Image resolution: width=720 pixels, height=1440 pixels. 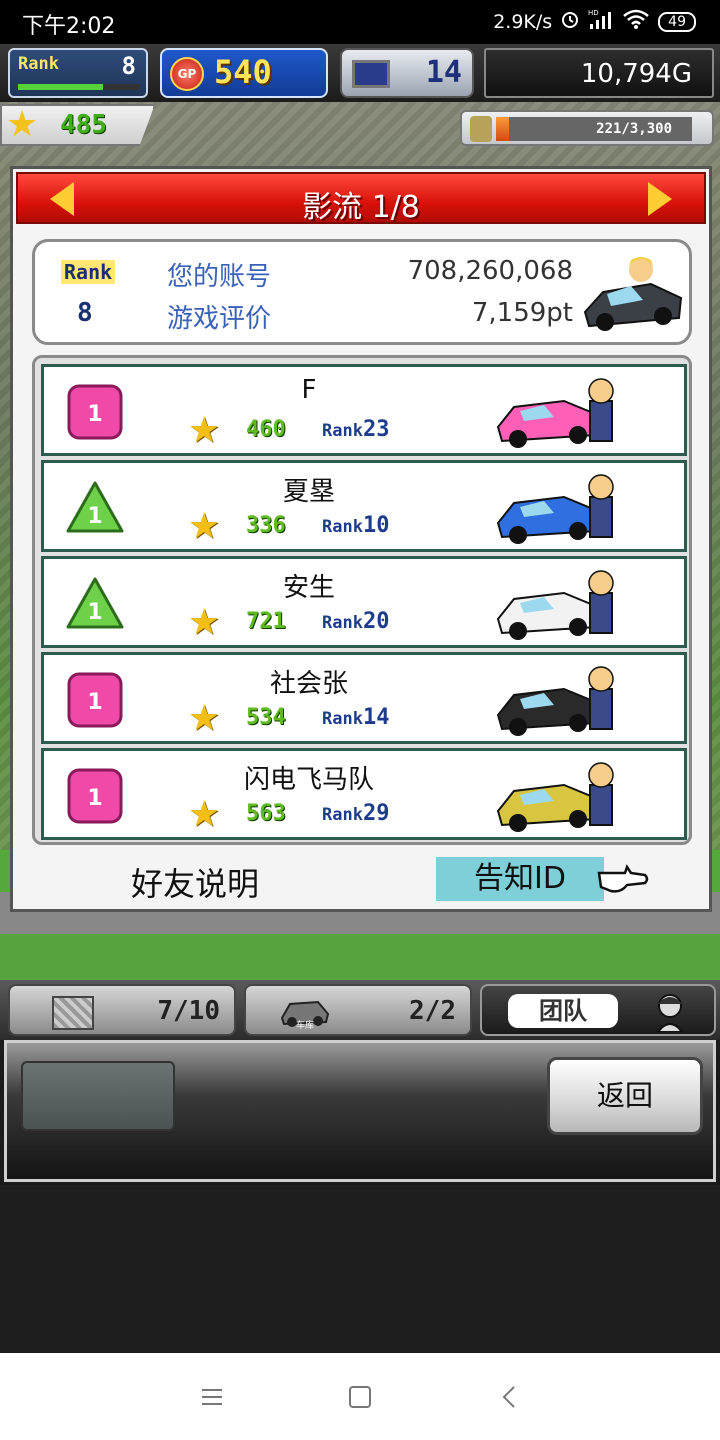 I want to click on gp-value: 540, so click(x=243, y=72).